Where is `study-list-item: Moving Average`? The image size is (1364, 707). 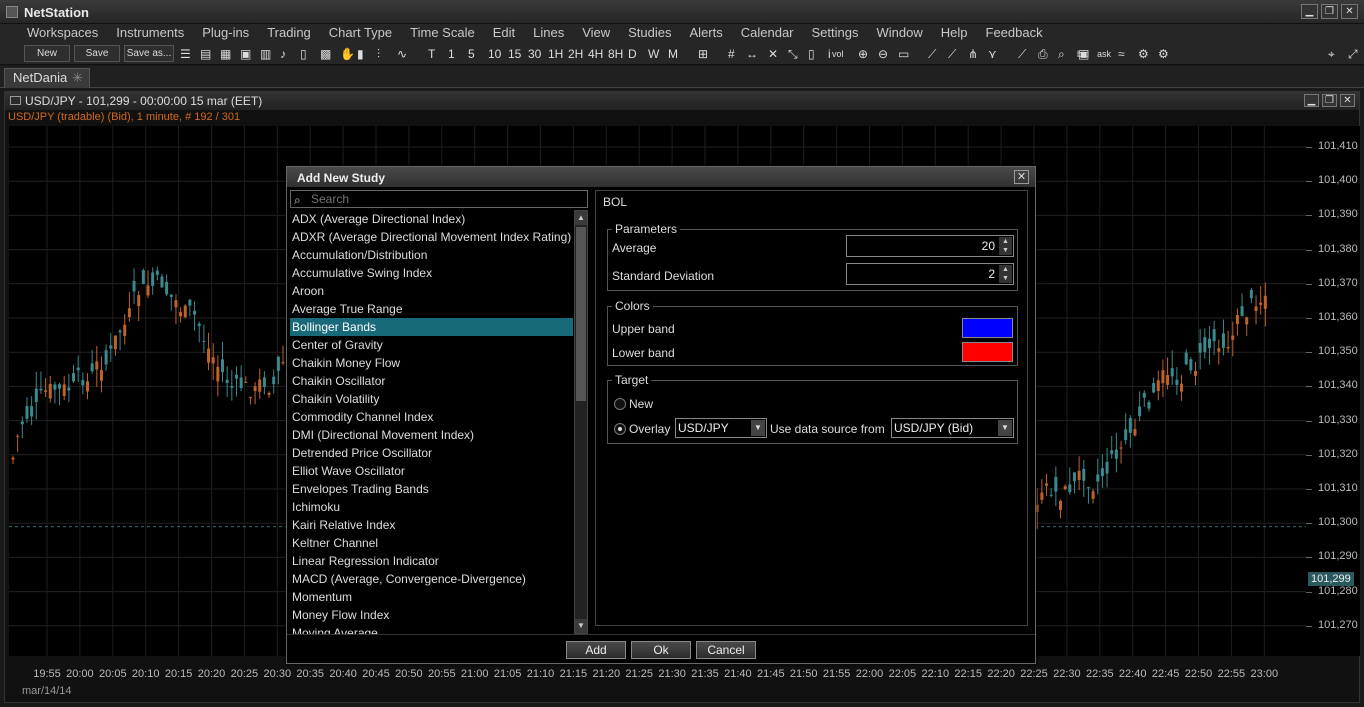 study-list-item: Moving Average is located at coordinates (431, 629).